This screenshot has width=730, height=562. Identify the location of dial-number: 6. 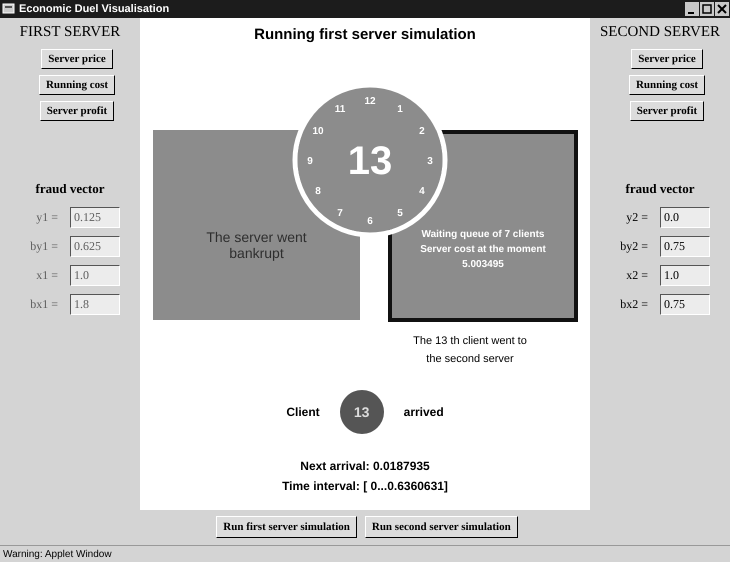
(370, 221).